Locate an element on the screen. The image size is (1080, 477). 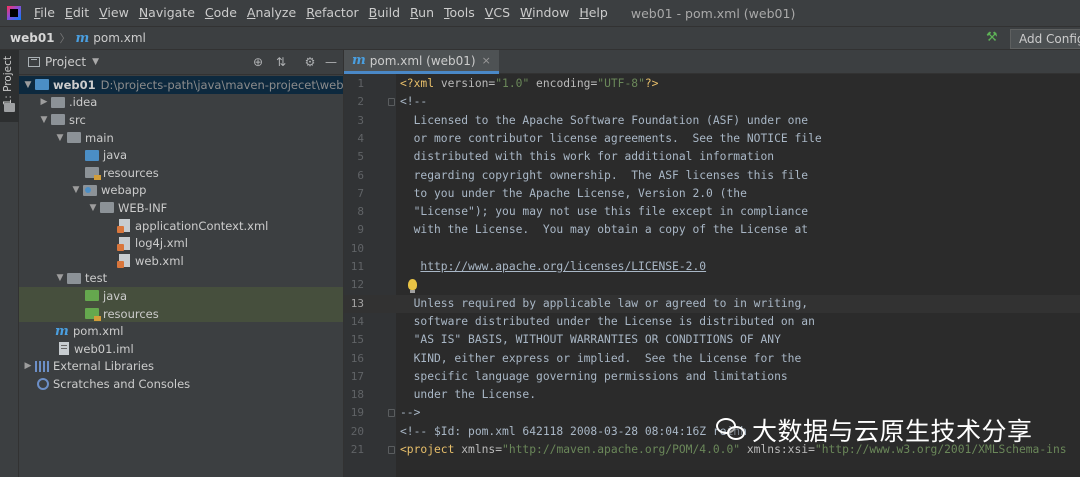
code-line: 10 is located at coordinates (712, 249).